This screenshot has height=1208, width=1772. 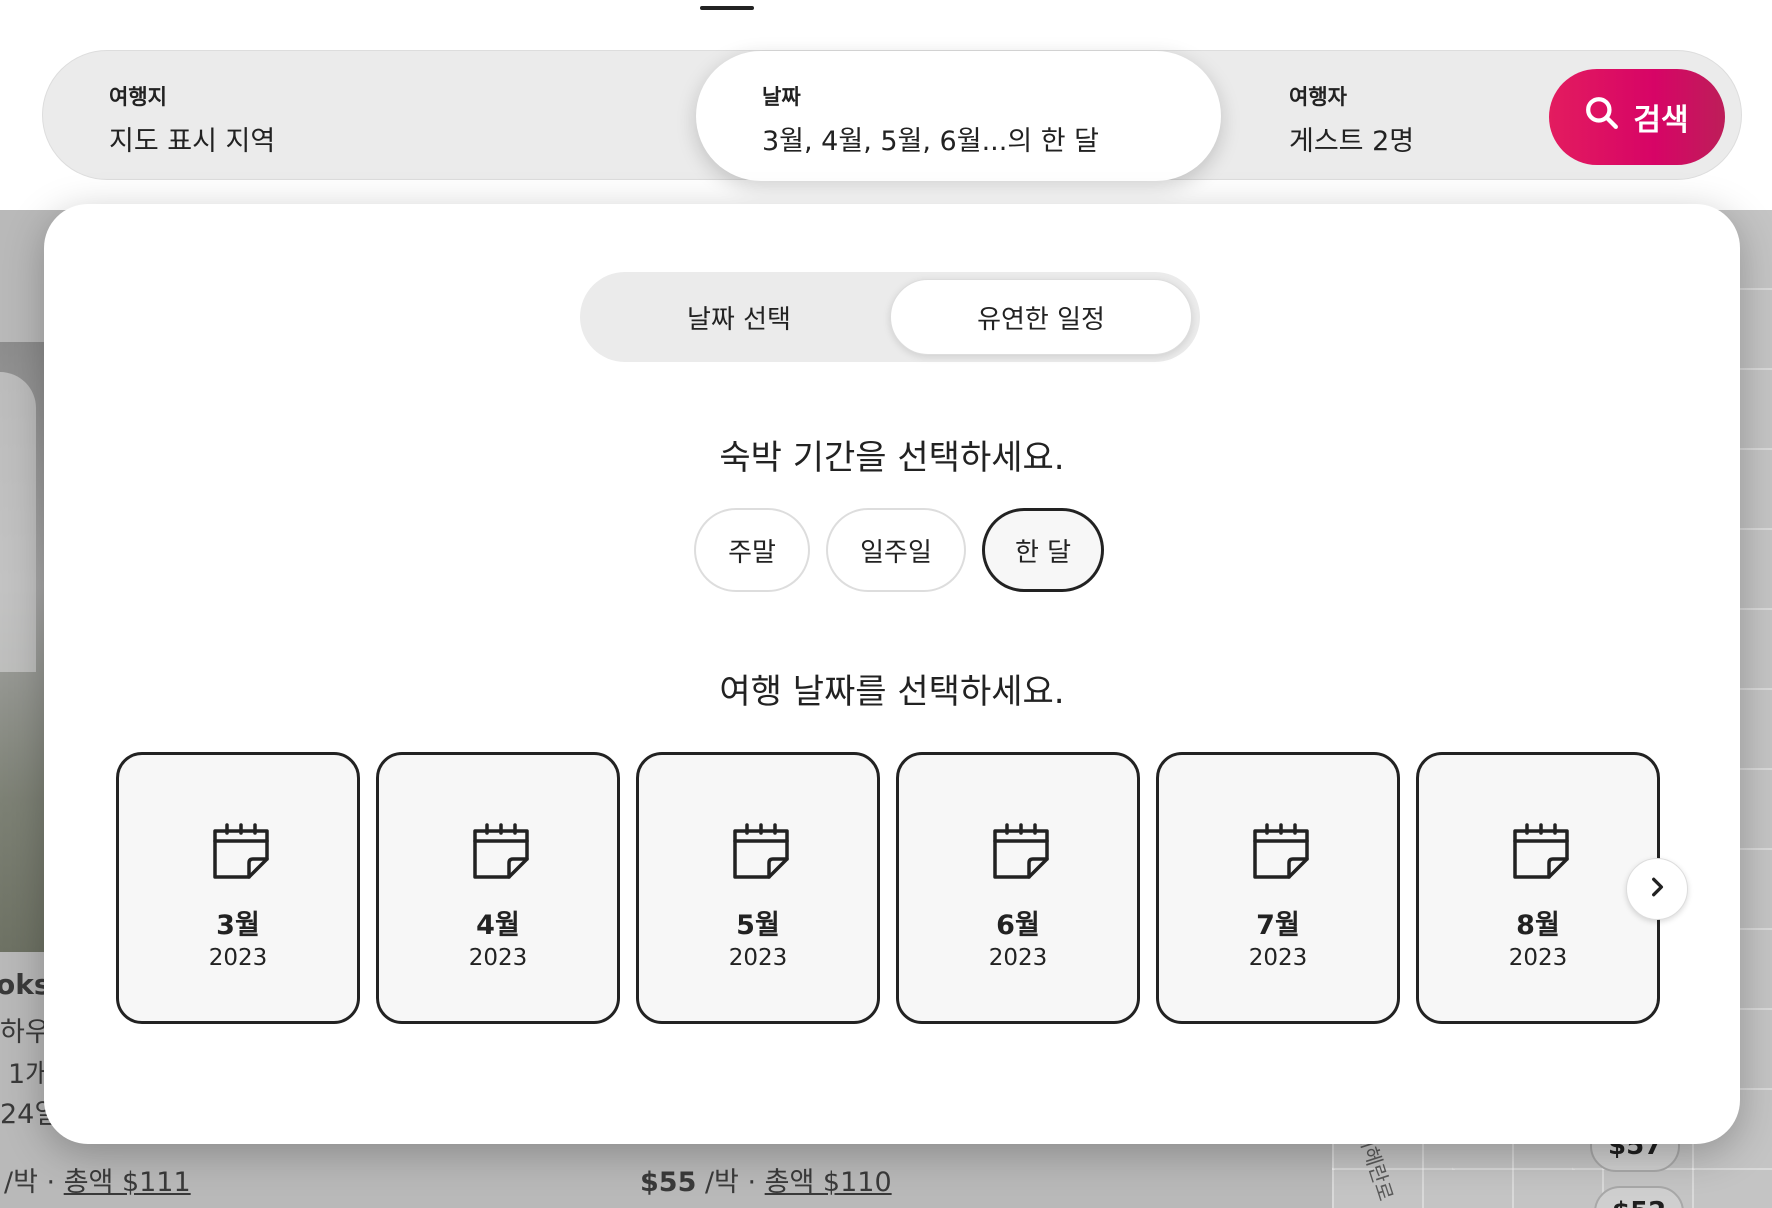 I want to click on dates-label: 날짜, so click(x=781, y=97).